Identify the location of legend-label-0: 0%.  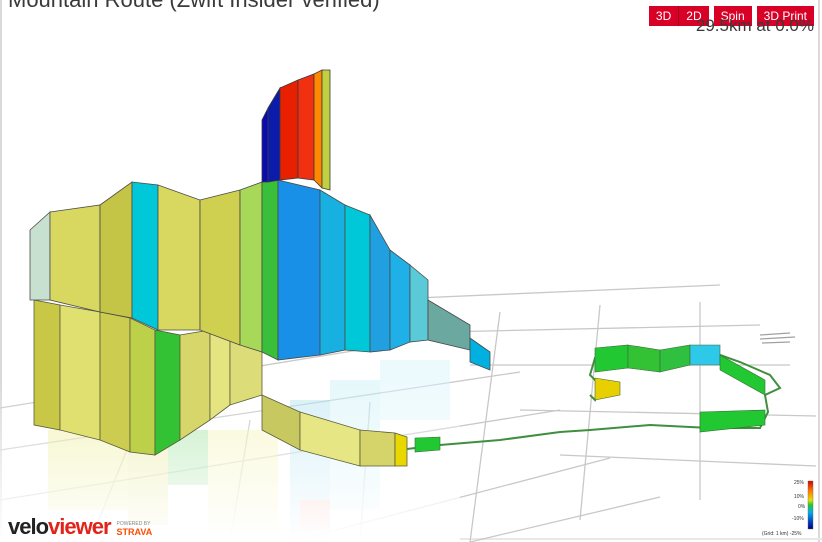
(802, 507).